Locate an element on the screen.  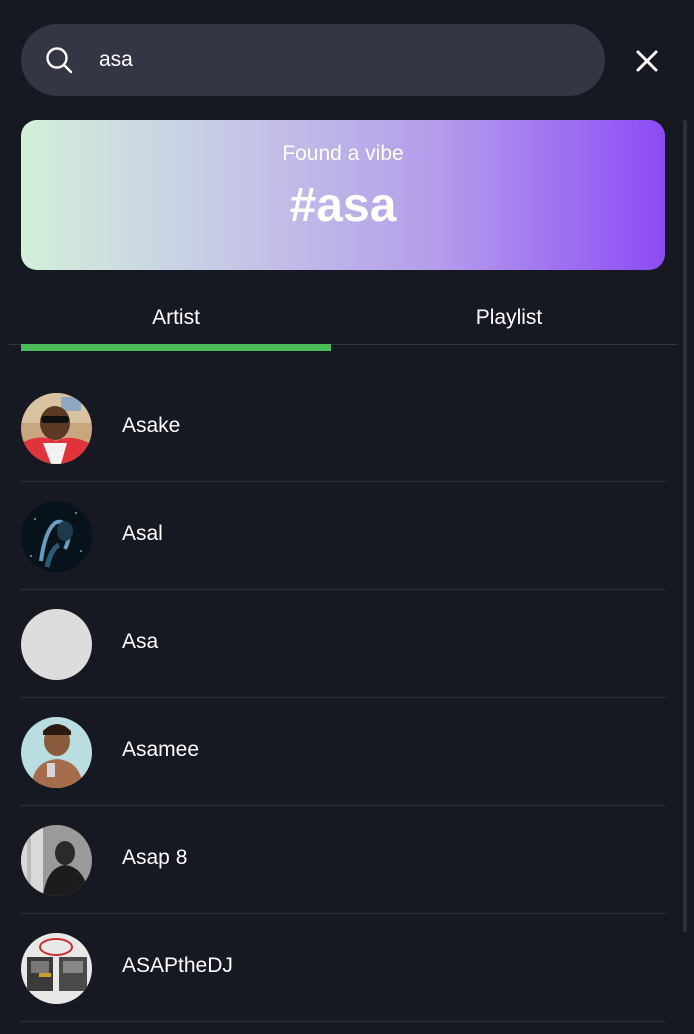
active-tab-indicator is located at coordinates (176, 347).